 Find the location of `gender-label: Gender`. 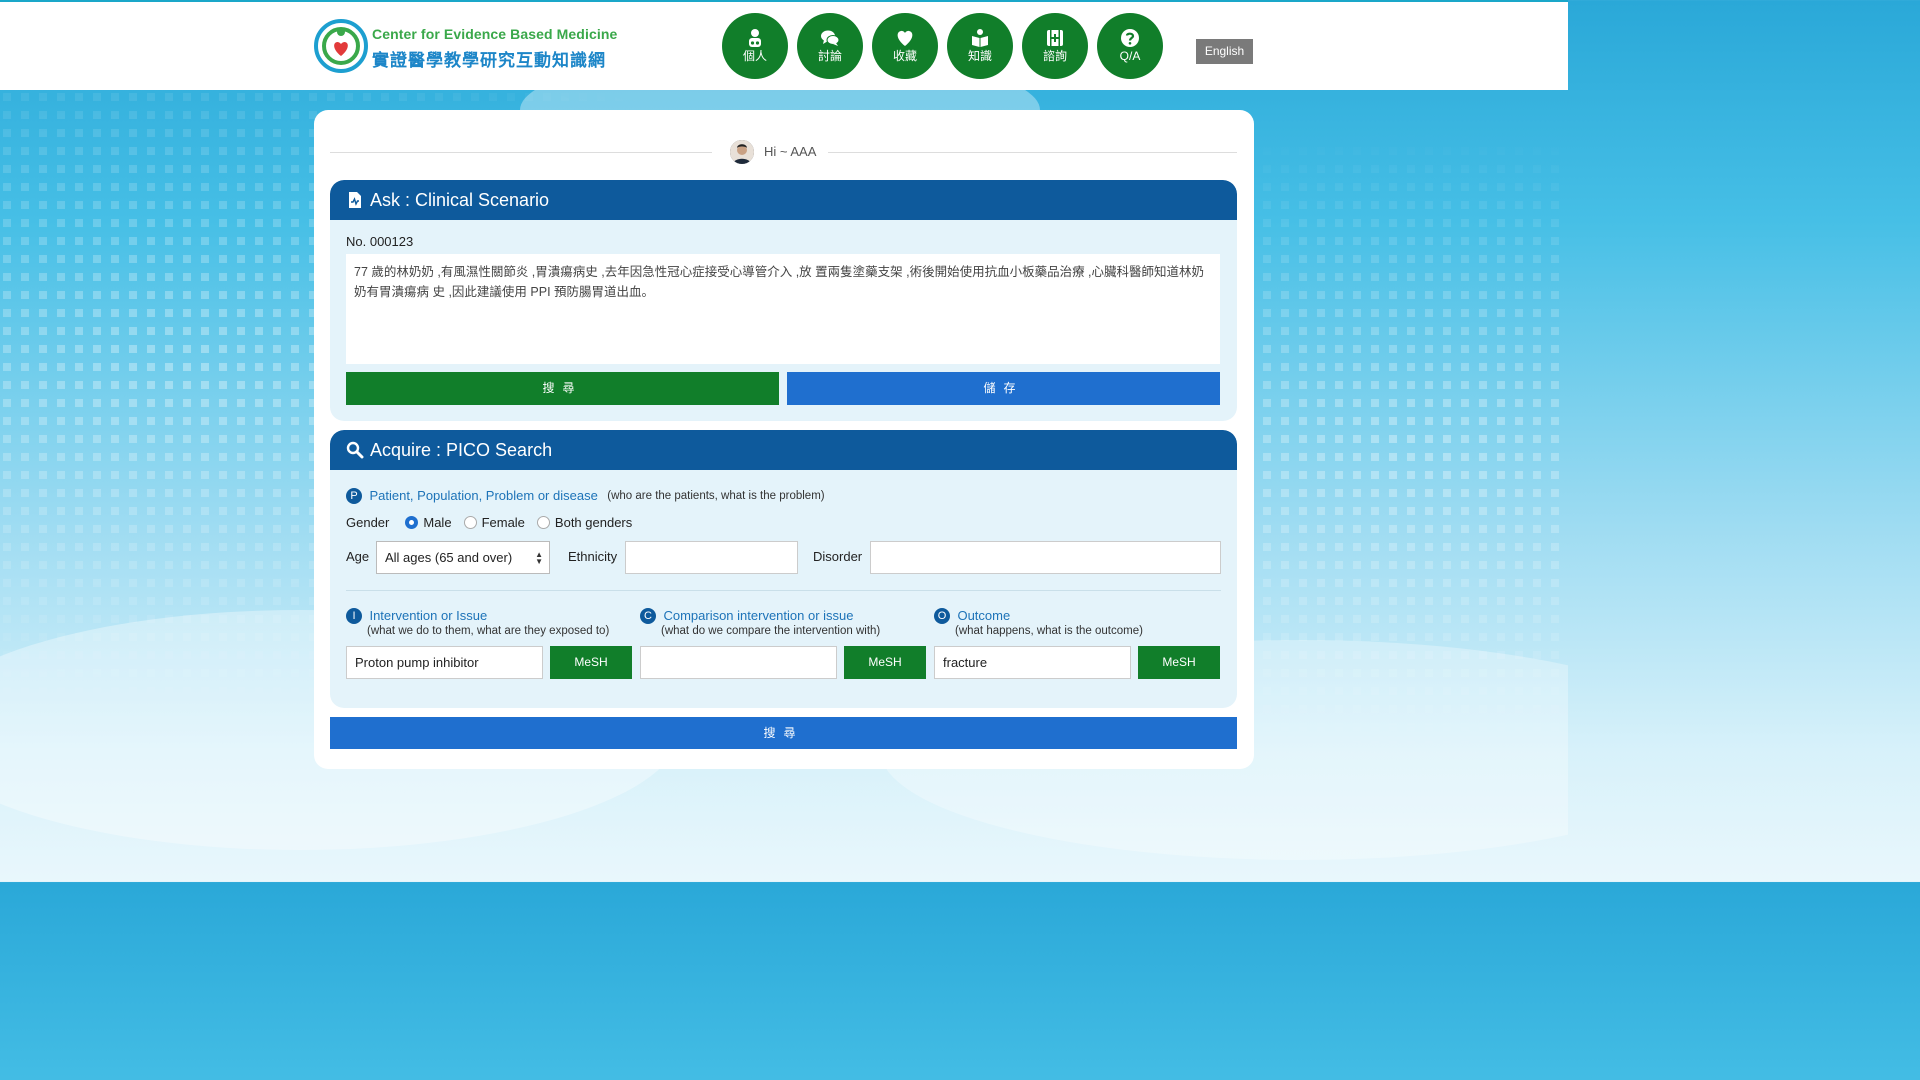

gender-label: Gender is located at coordinates (368, 522).